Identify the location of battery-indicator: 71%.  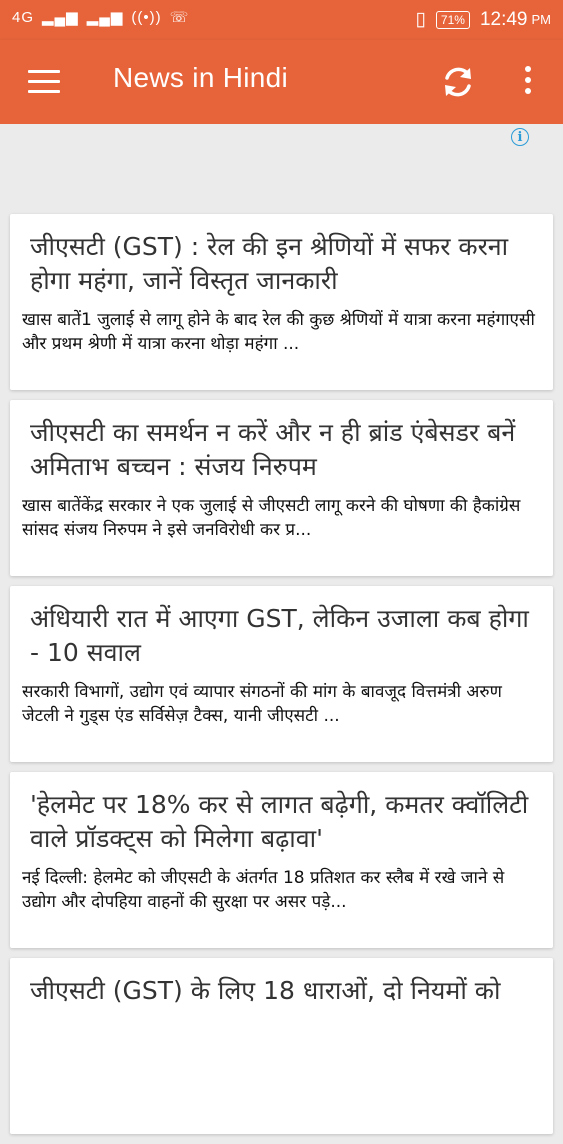
(452, 19).